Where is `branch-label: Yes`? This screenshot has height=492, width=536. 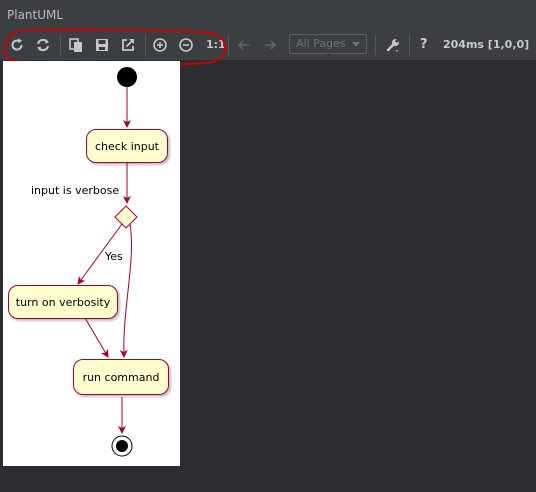
branch-label: Yes is located at coordinates (114, 256).